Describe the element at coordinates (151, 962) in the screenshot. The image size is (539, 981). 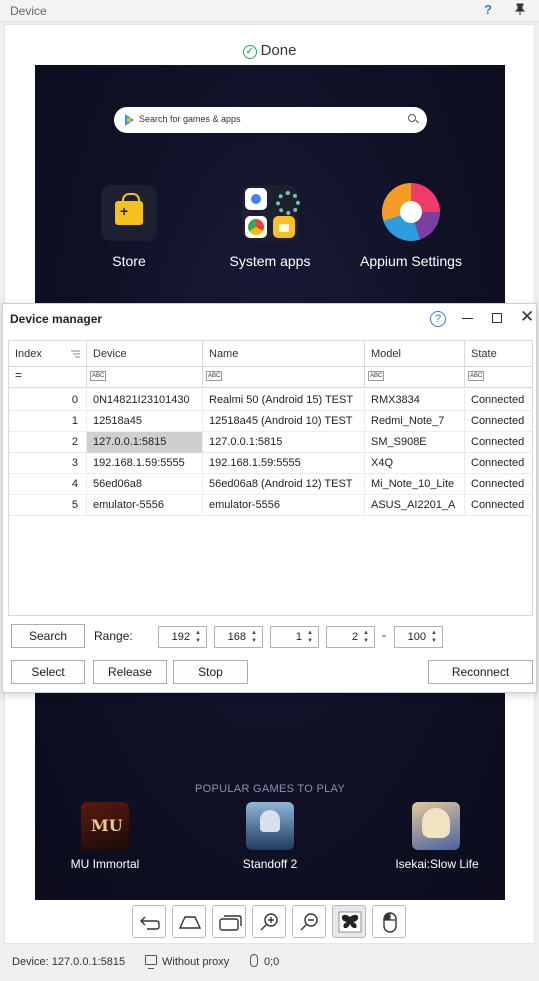
I see `monitor-icon` at that location.